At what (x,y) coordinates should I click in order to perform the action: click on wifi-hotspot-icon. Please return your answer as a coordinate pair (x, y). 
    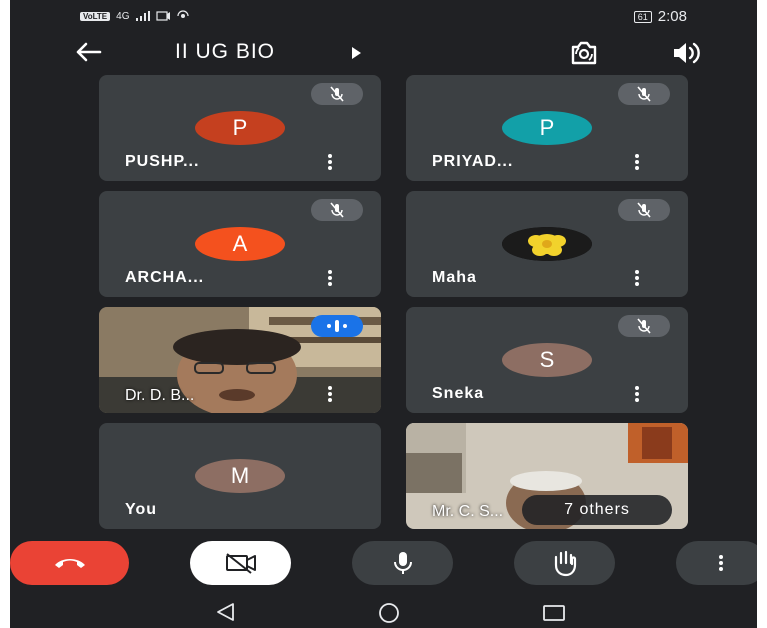
    Looking at the image, I should click on (182, 14).